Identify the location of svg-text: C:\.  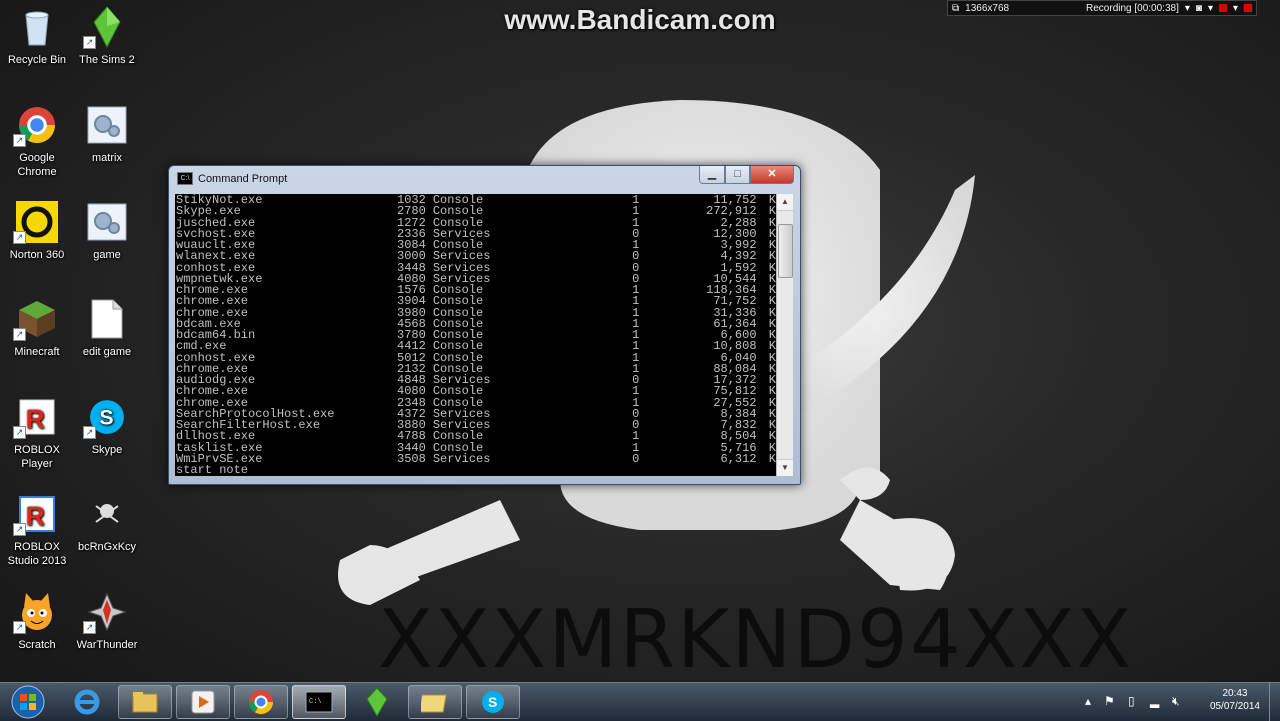
(315, 702).